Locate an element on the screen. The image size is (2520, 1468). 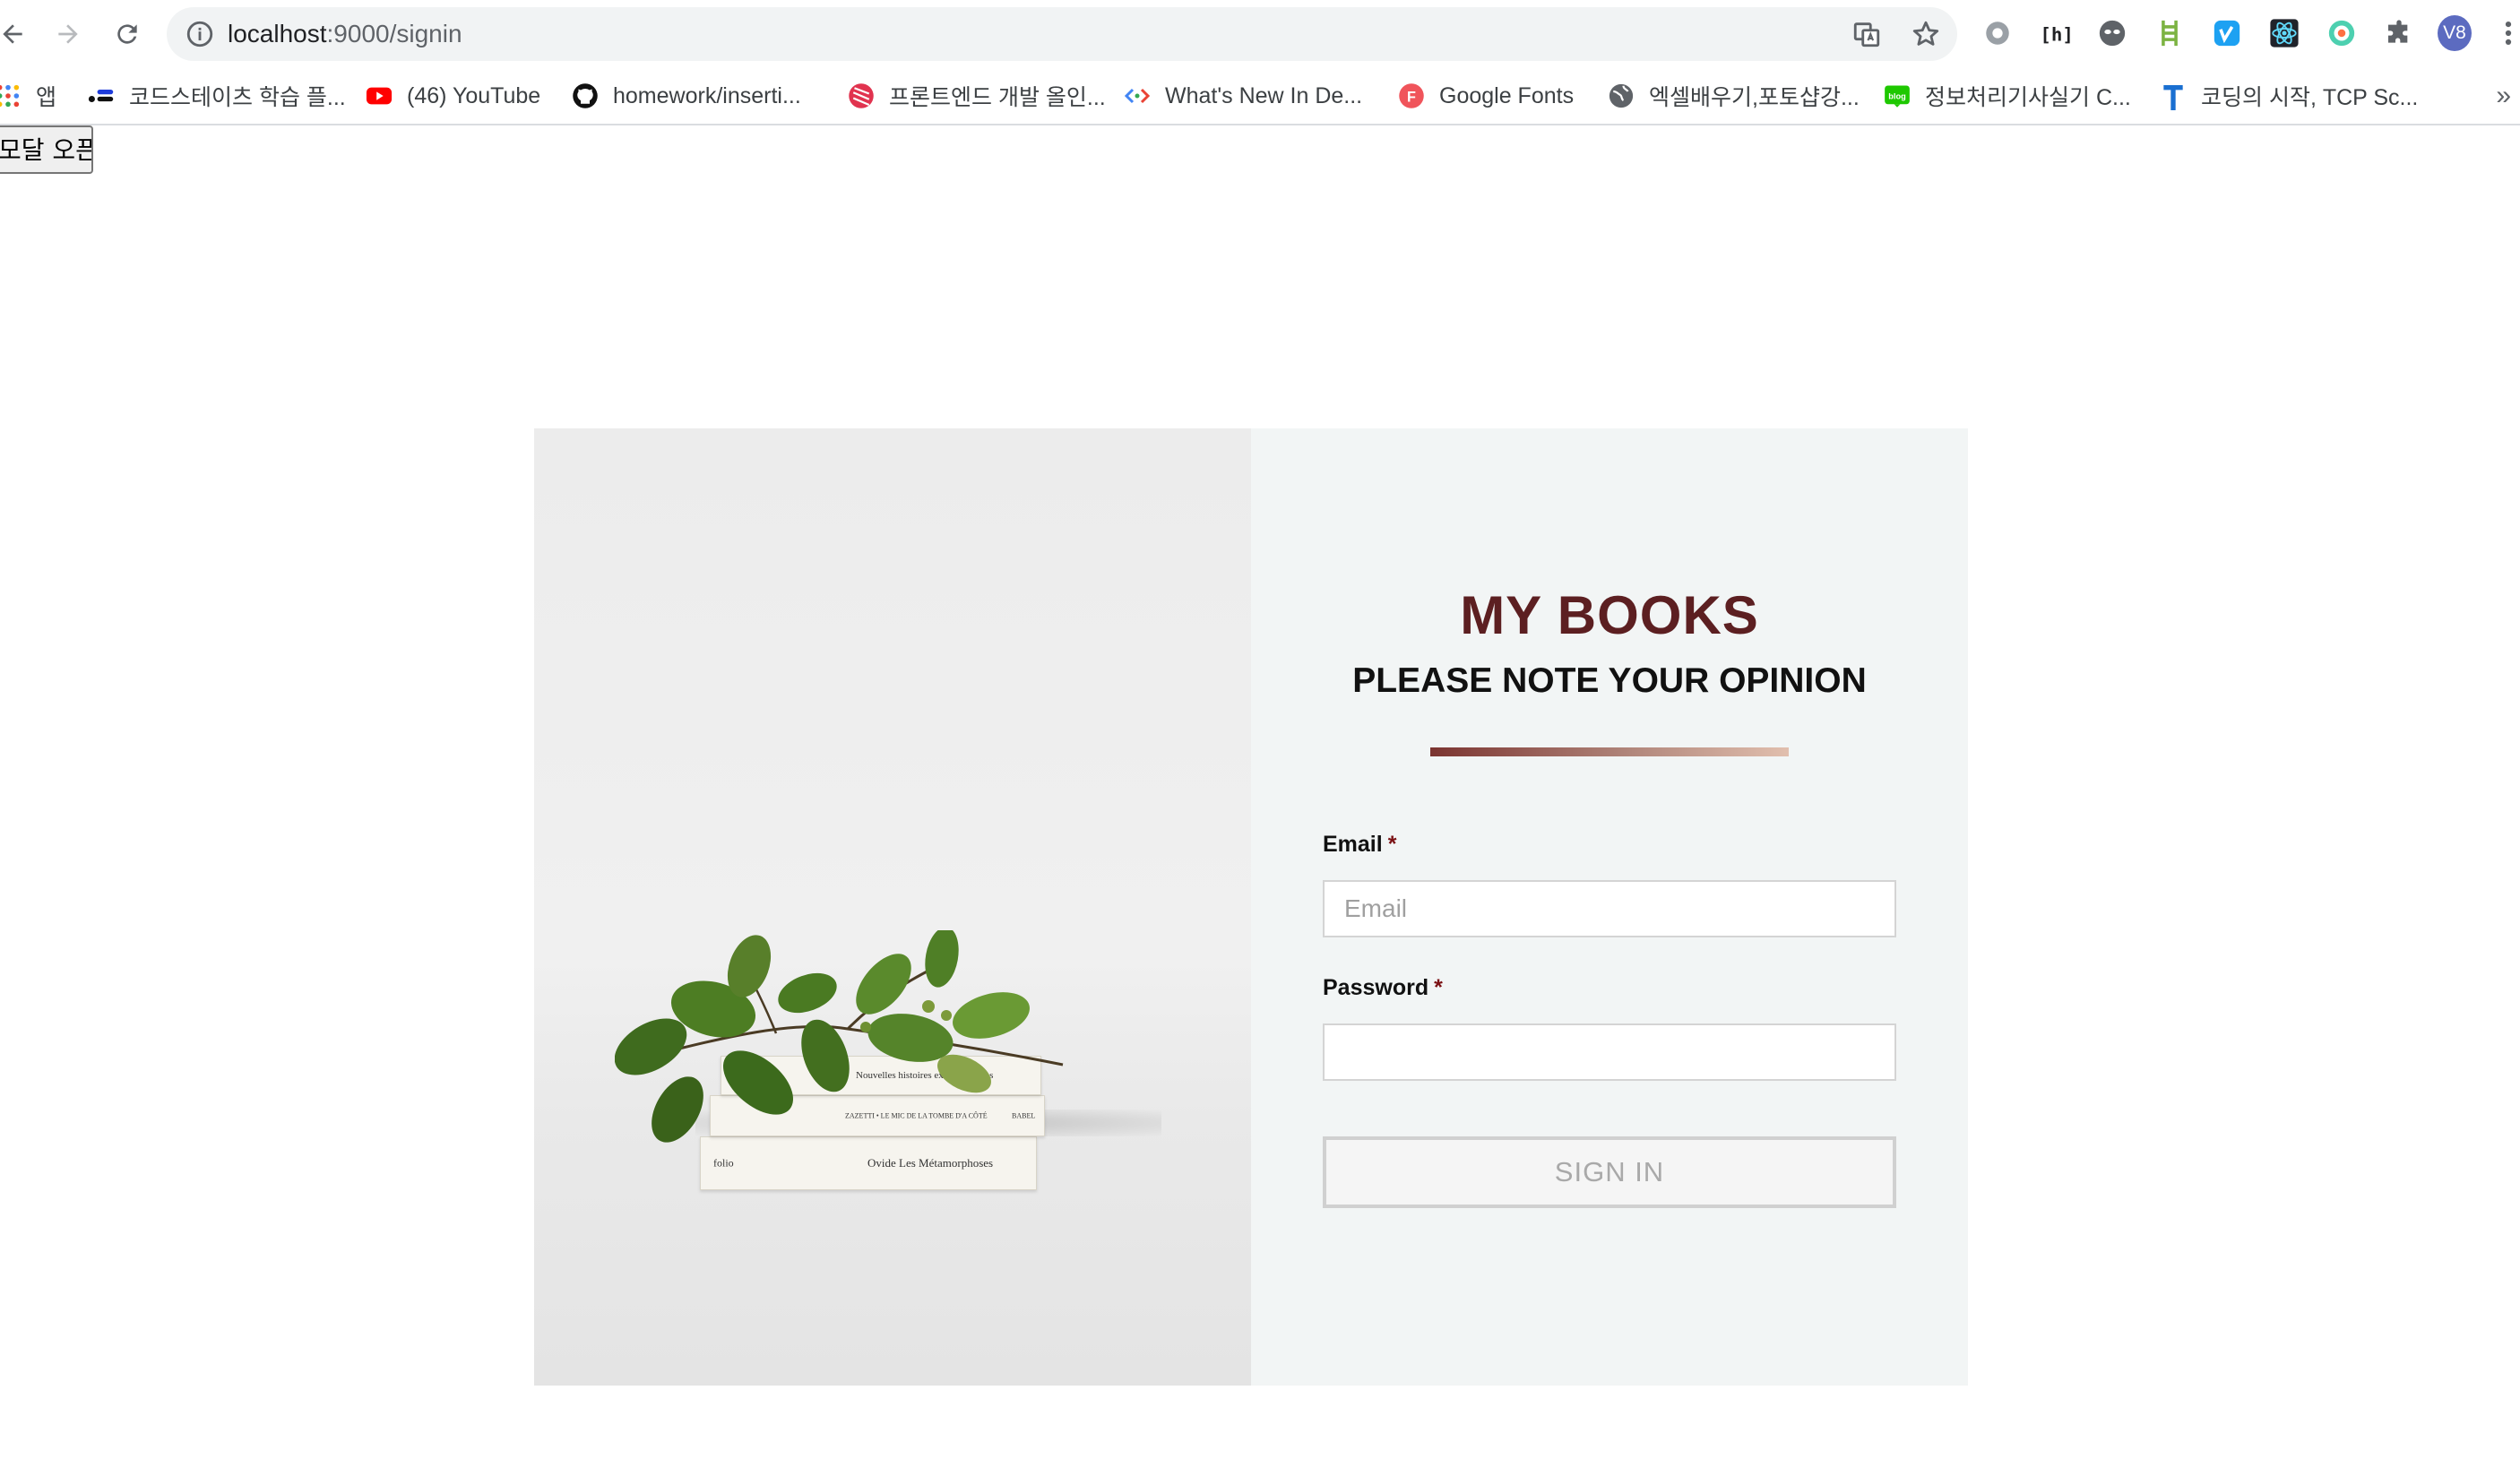
svg-text: [h] is located at coordinates (2055, 34).